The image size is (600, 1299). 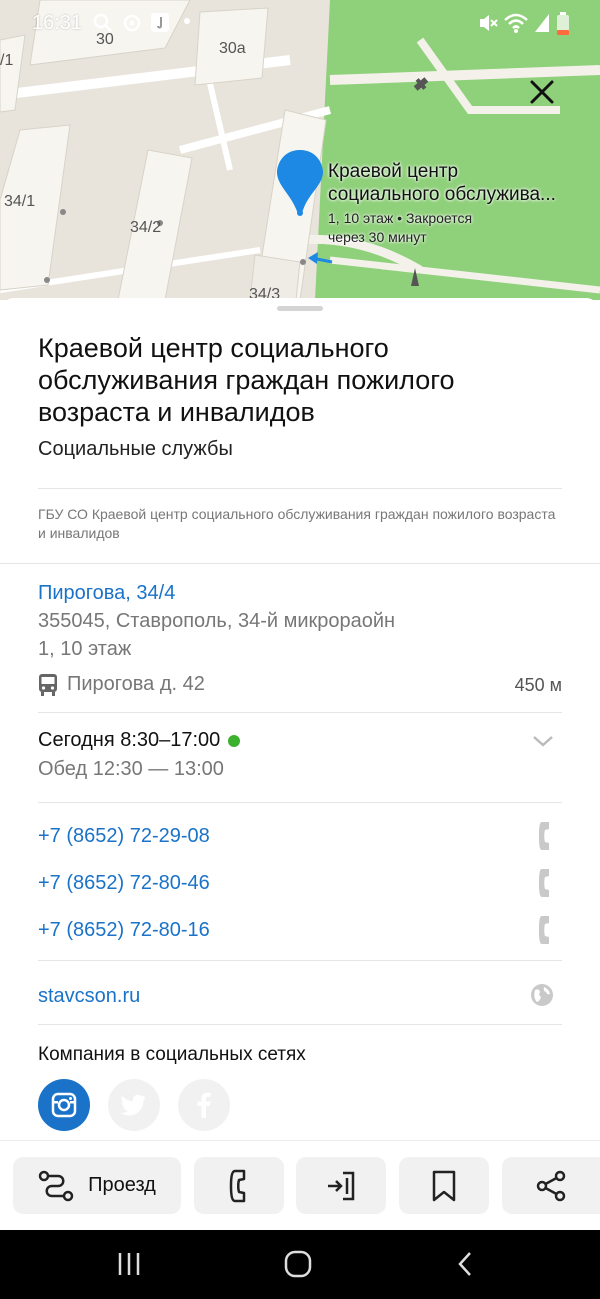 I want to click on transit-distance: 450 м, so click(x=538, y=685).